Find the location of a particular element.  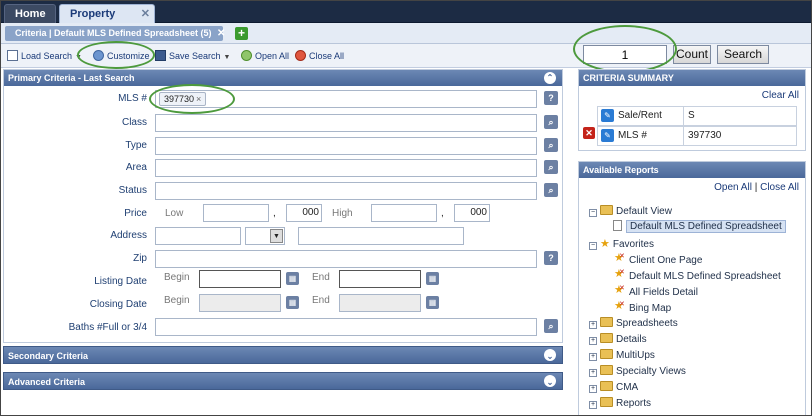

collapse-icon: ⌃ is located at coordinates (550, 78).